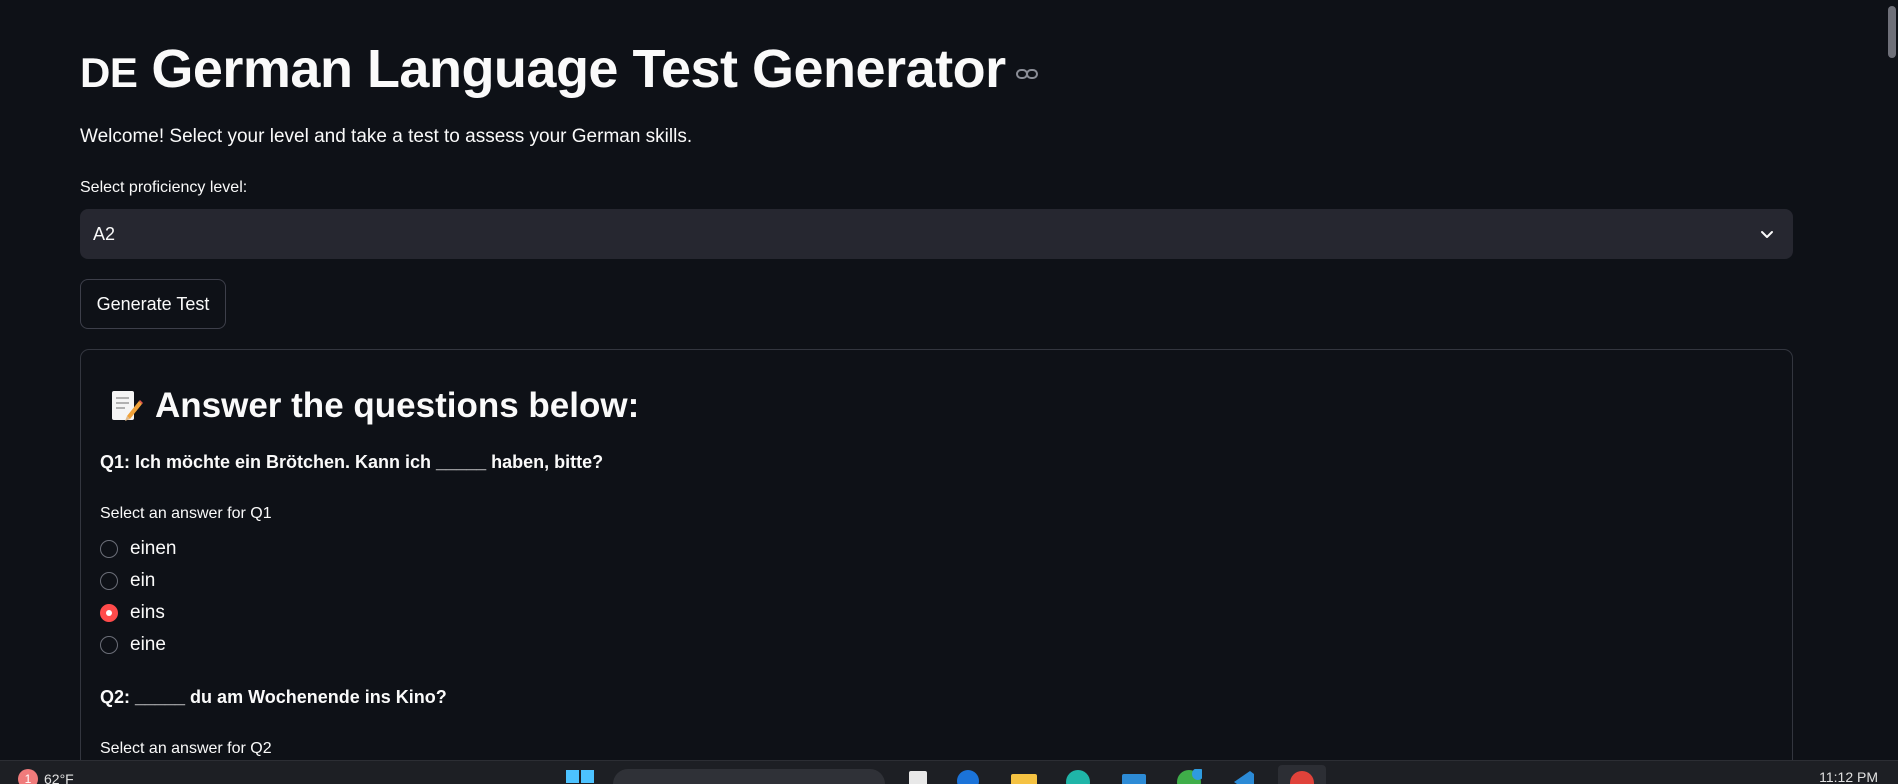  Describe the element at coordinates (28, 776) in the screenshot. I see `weather-badge: 1` at that location.